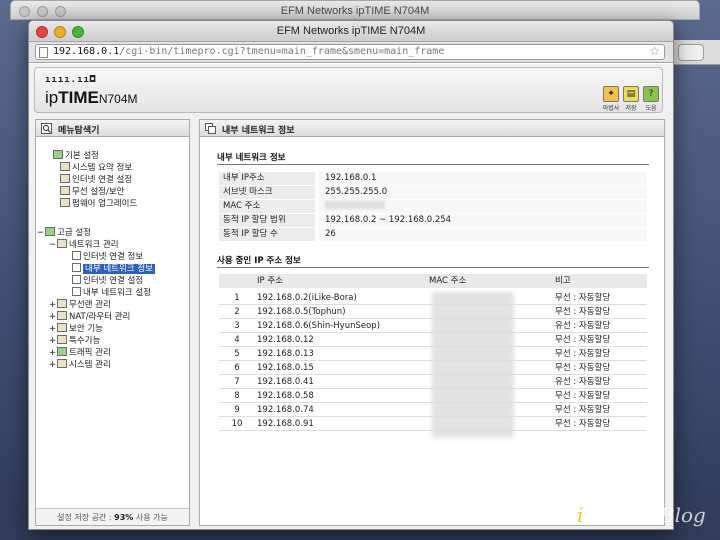 This screenshot has height=540, width=720. I want to click on tree-internal-network-info: 내부 네트워크 정보, so click(113, 268).